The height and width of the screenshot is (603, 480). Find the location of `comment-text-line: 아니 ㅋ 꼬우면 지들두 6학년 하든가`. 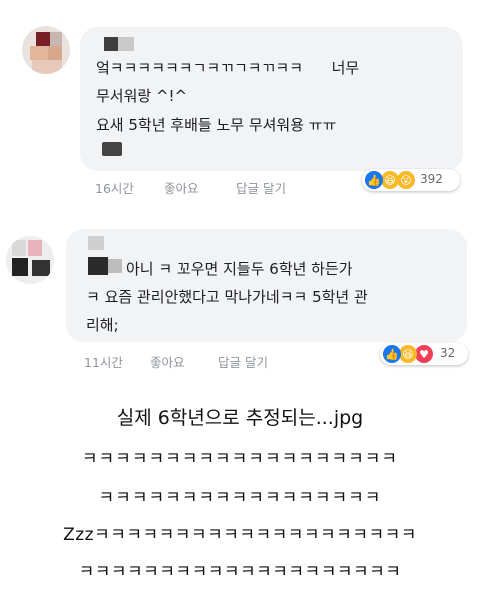

comment-text-line: 아니 ㅋ 꼬우면 지들두 6학년 하든가 is located at coordinates (239, 269).